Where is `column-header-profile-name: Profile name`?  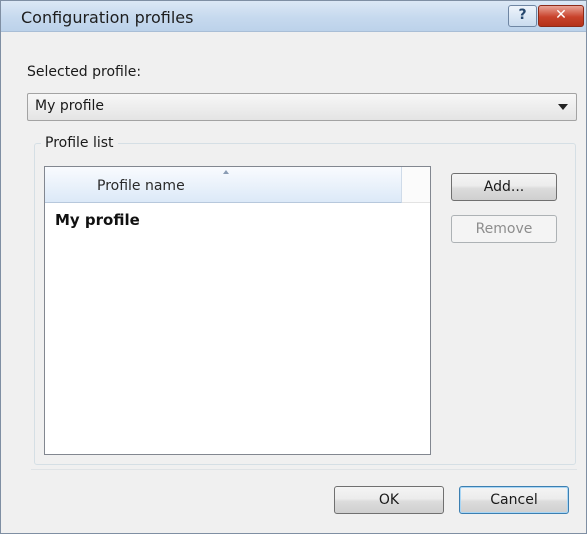
column-header-profile-name: Profile name is located at coordinates (223, 185).